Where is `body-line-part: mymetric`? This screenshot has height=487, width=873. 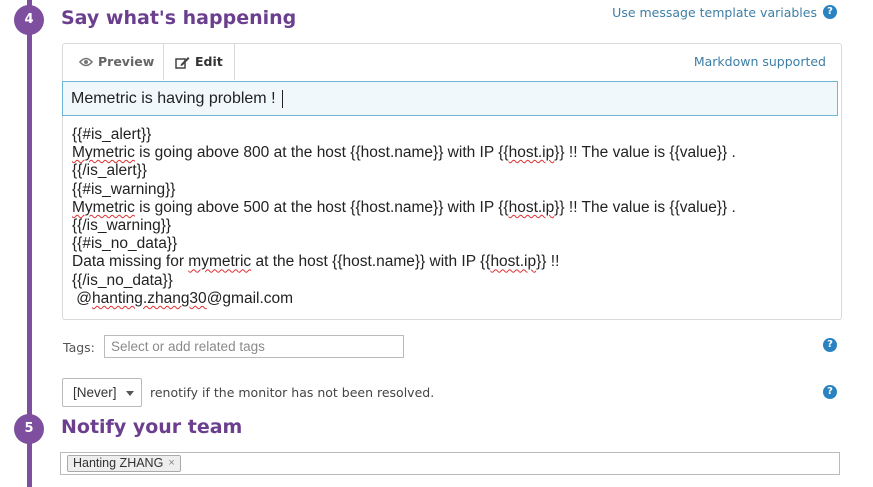 body-line-part: mymetric is located at coordinates (220, 262).